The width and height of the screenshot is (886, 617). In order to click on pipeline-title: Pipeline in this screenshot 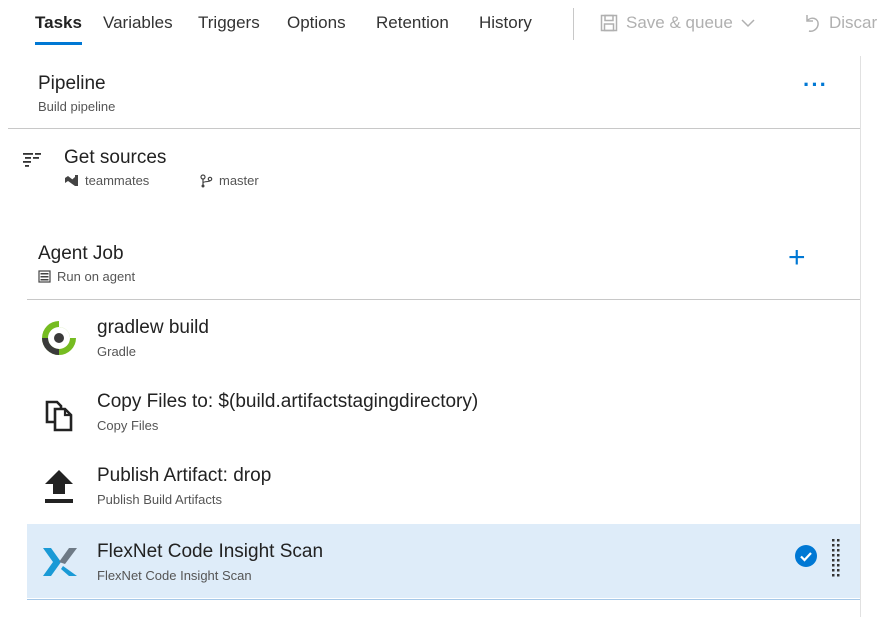, I will do `click(72, 83)`.